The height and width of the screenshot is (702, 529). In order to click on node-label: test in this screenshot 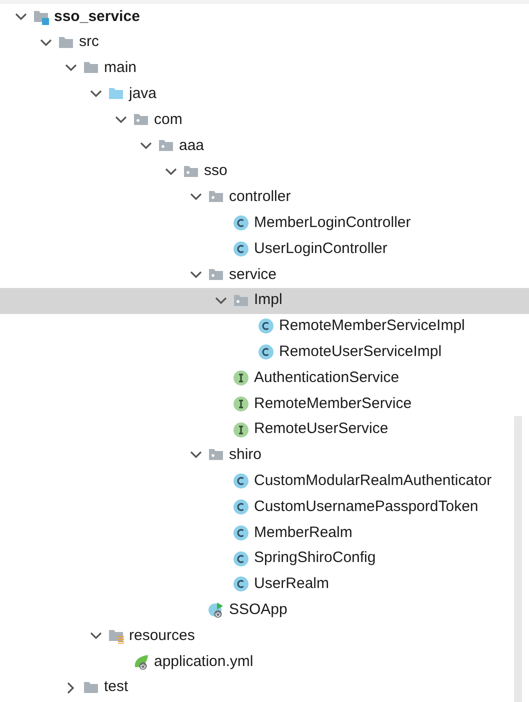, I will do `click(116, 687)`.